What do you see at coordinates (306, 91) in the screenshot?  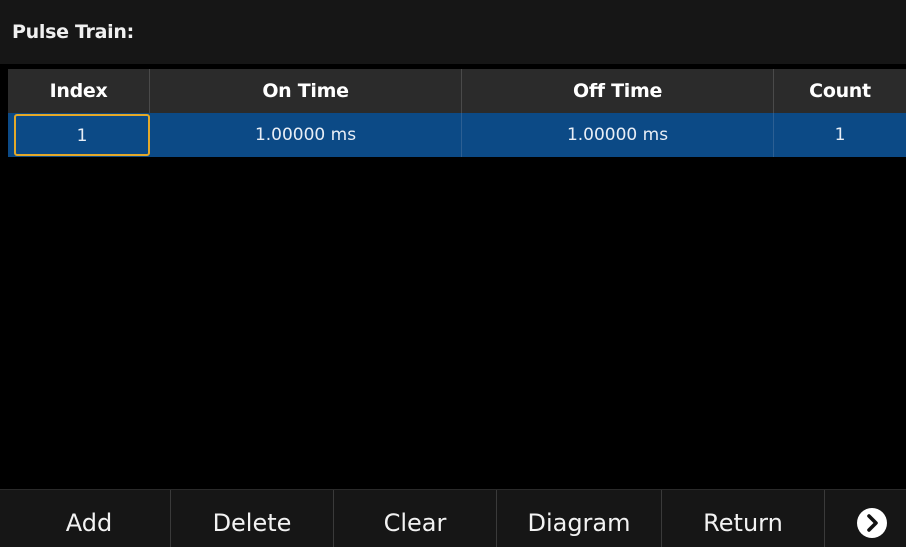 I see `column-header-on-time: On Time` at bounding box center [306, 91].